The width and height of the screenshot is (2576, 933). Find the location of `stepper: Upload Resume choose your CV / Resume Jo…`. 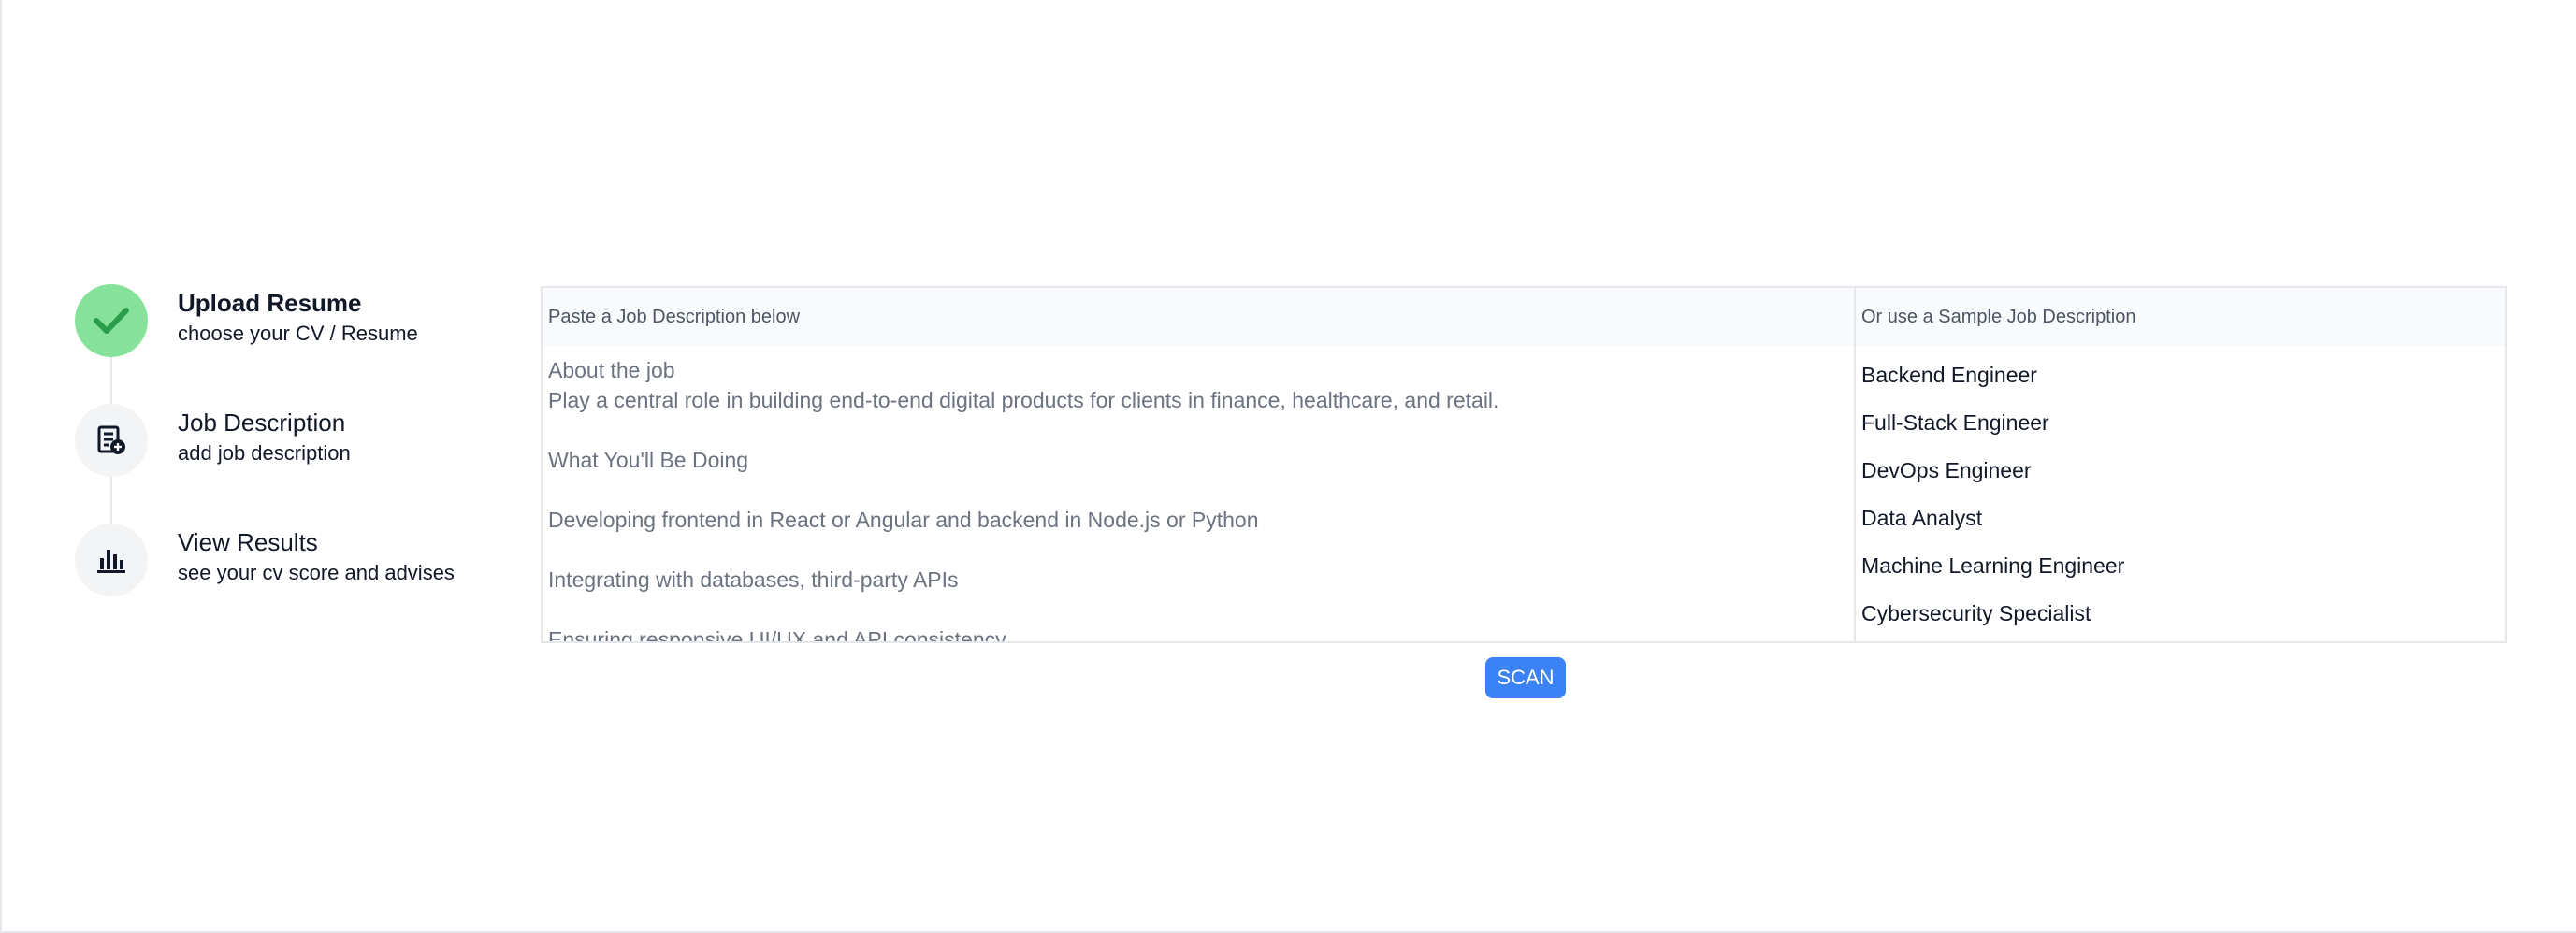

stepper: Upload Resume choose your CV / Resume Jo… is located at coordinates (290, 463).